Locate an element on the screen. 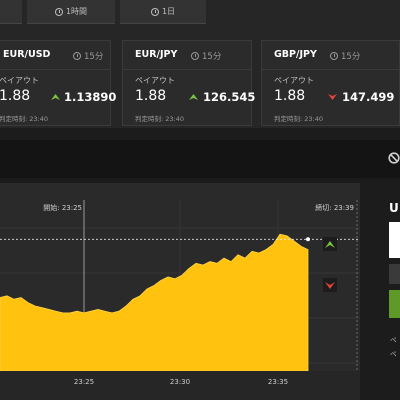  card-rate: 126.545 is located at coordinates (229, 97).